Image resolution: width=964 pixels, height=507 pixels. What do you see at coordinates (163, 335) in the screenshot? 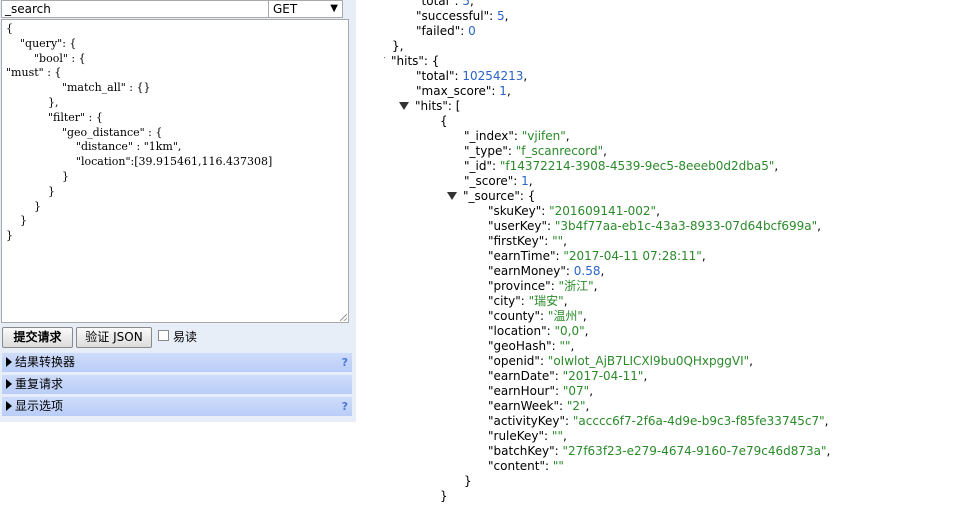
I see `pretty-checkbox` at bounding box center [163, 335].